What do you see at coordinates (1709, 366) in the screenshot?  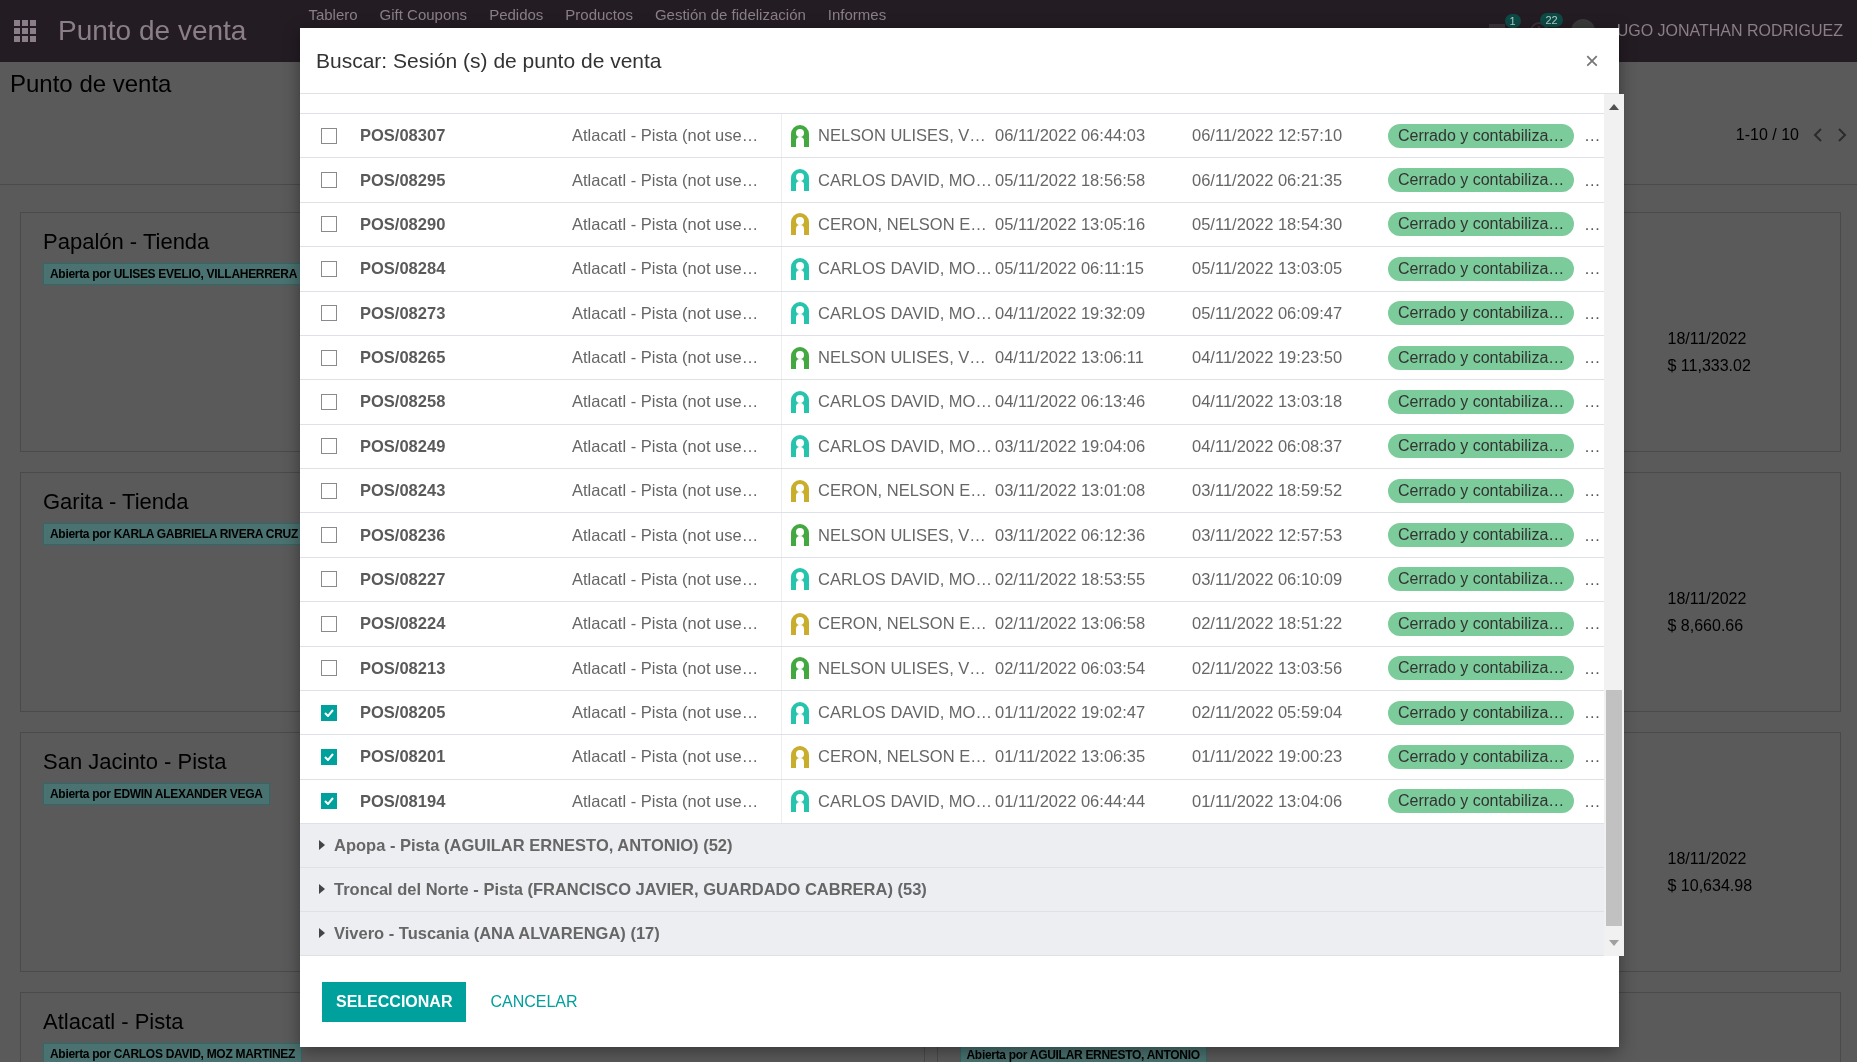 I see `closing-amount: $ 11,333.02` at bounding box center [1709, 366].